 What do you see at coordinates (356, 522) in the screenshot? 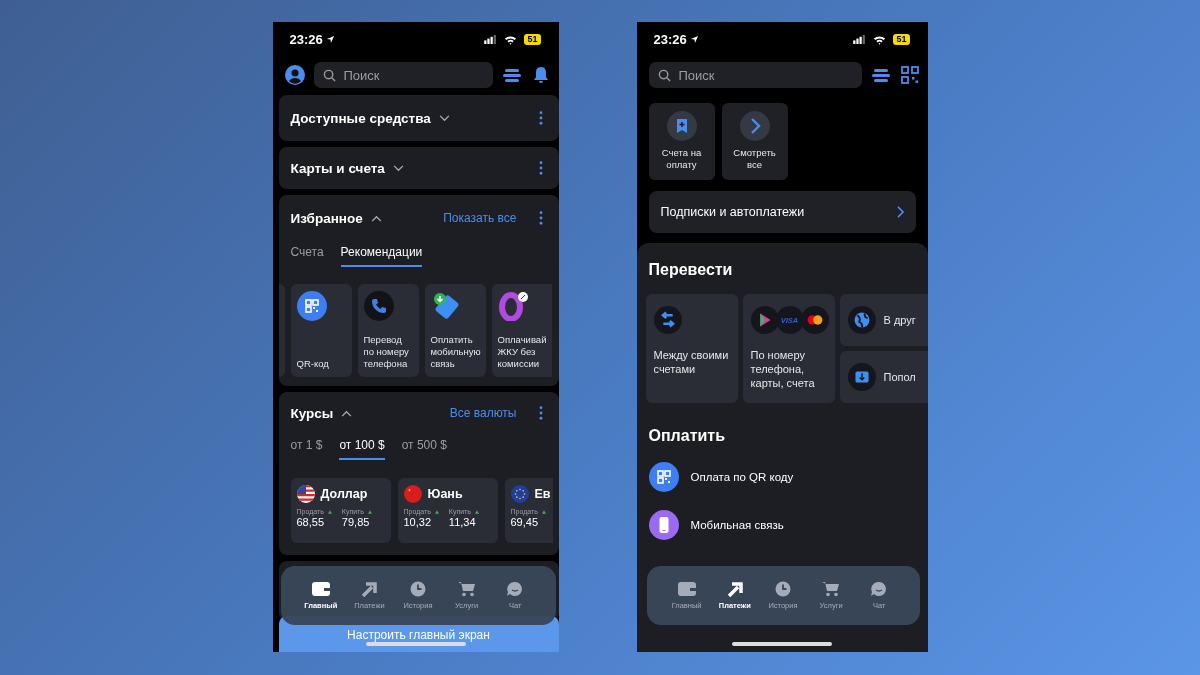
I see `rate-value: 79,85` at bounding box center [356, 522].